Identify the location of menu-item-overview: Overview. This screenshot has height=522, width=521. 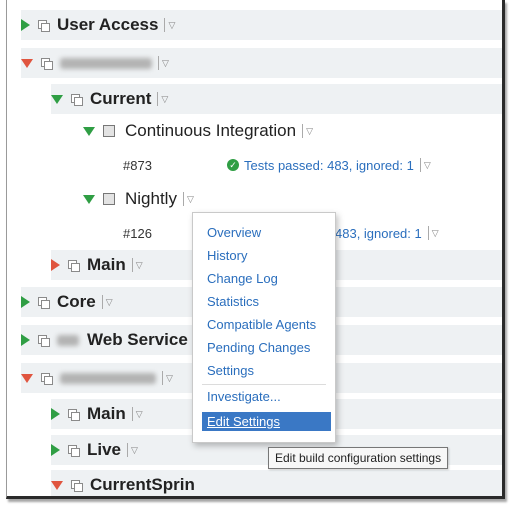
(234, 232).